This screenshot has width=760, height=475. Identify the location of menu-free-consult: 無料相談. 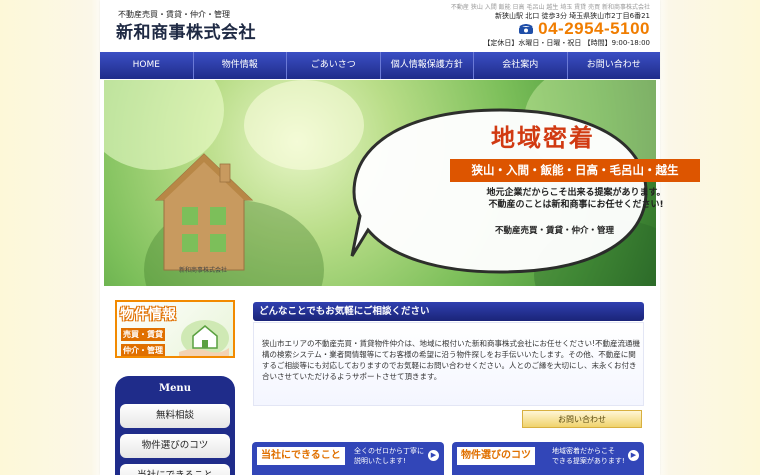
(175, 416).